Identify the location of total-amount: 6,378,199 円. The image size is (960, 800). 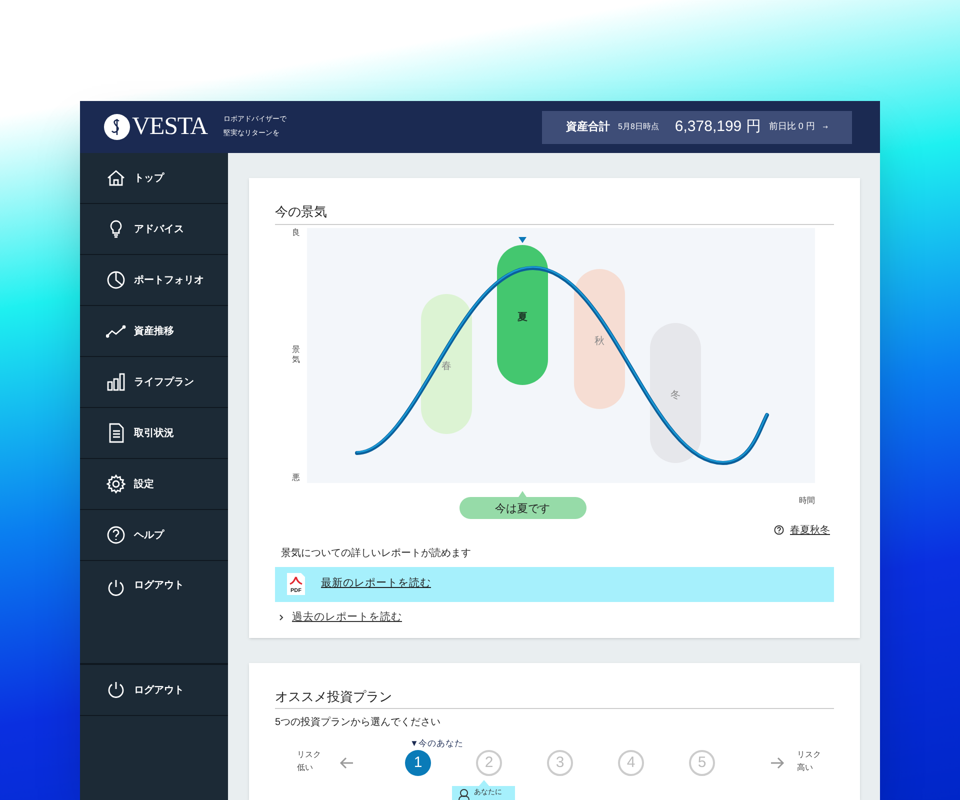
(717, 126).